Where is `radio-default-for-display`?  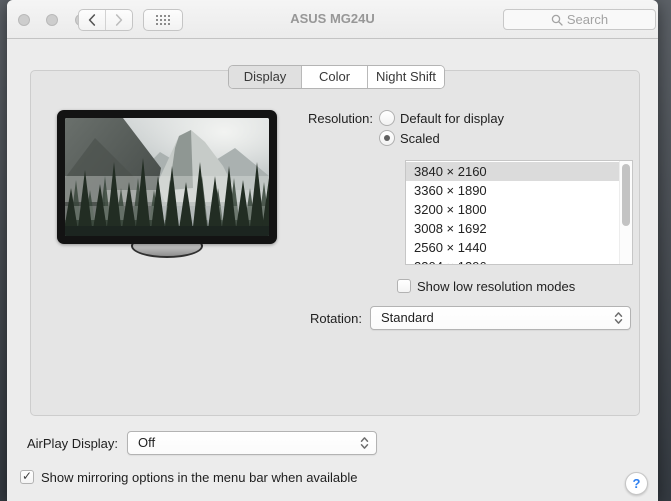 radio-default-for-display is located at coordinates (387, 118).